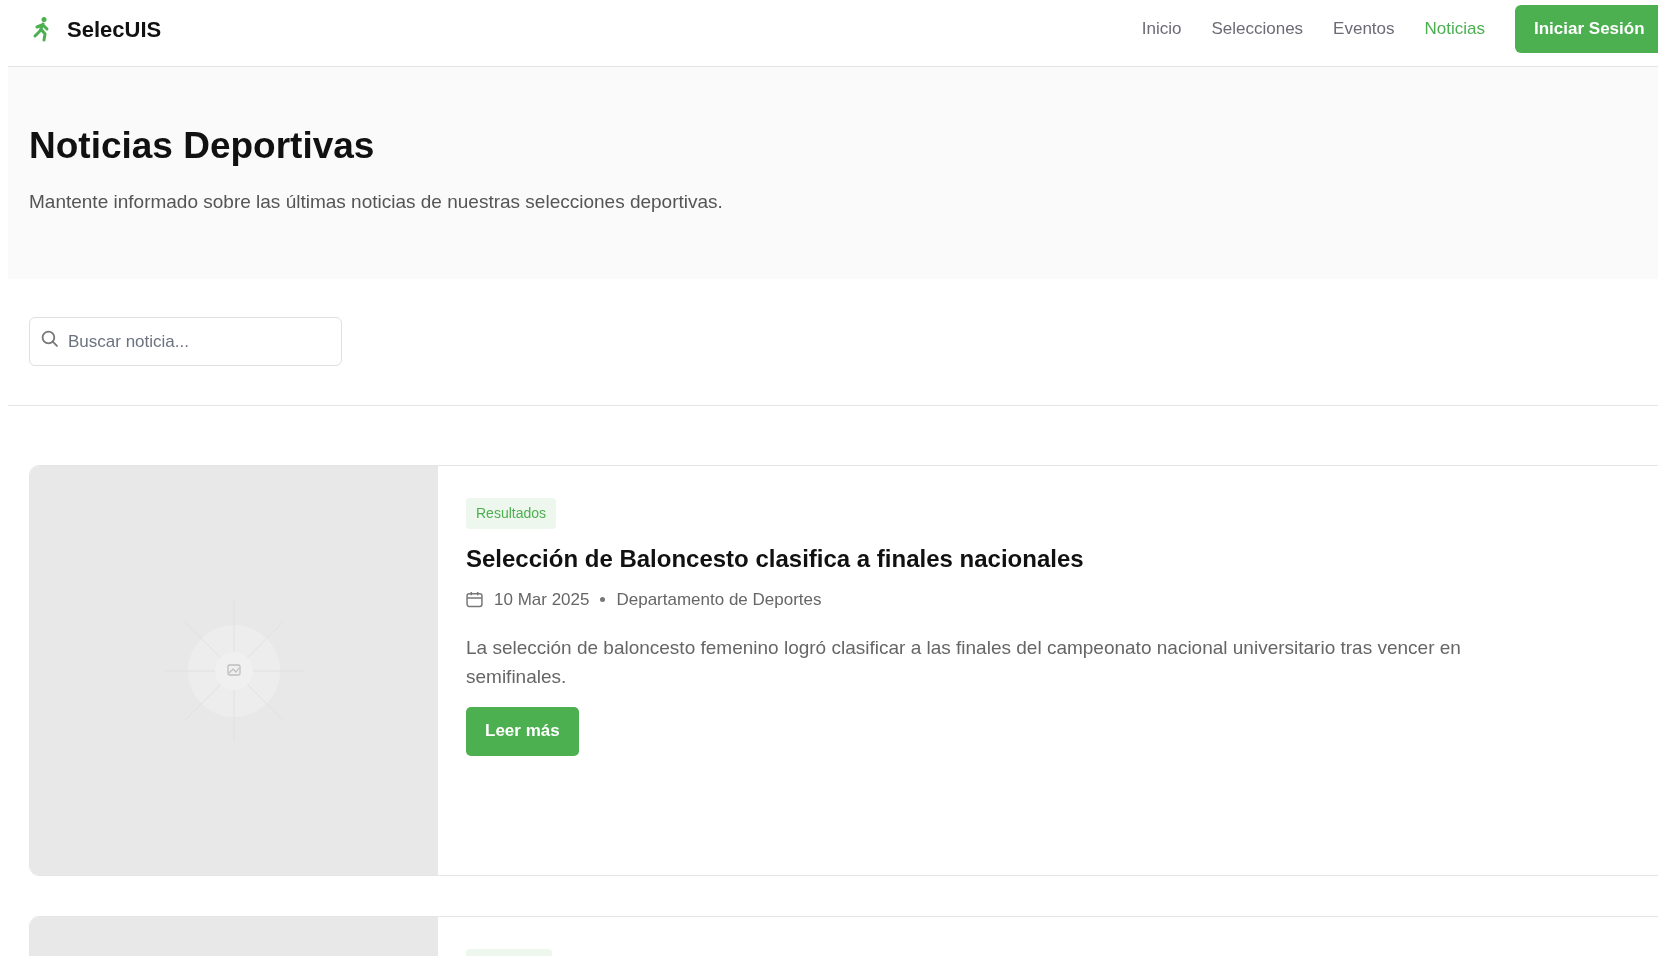 The width and height of the screenshot is (1658, 956). Describe the element at coordinates (542, 600) in the screenshot. I see `news-date: 10 Mar 2025` at that location.